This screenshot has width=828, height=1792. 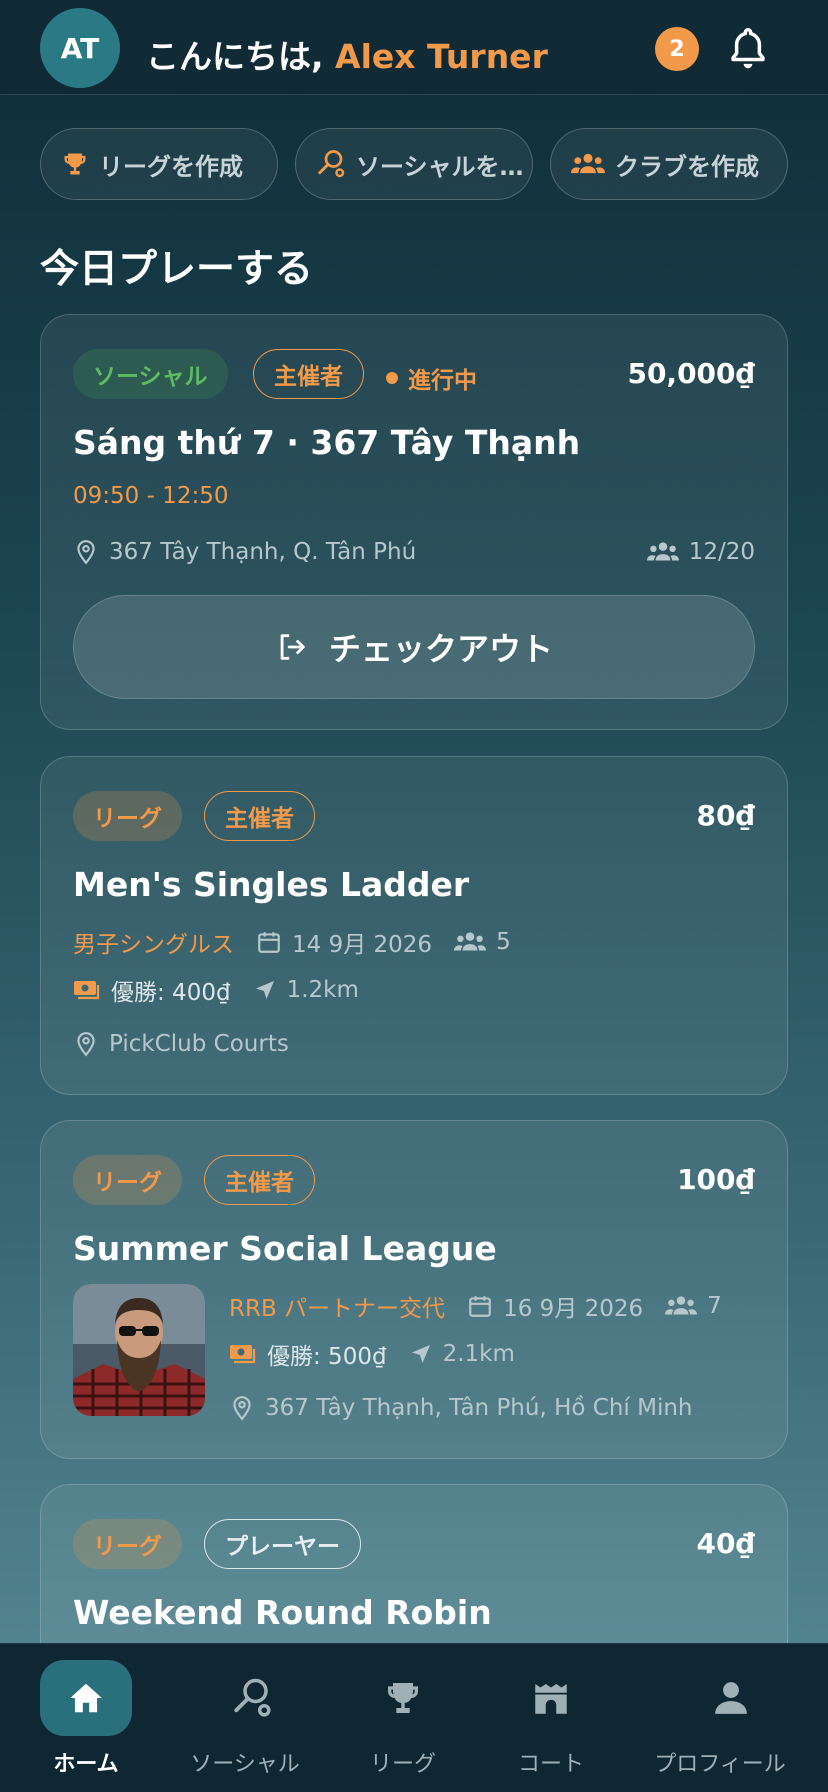 What do you see at coordinates (292, 647) in the screenshot?
I see `logout-icon` at bounding box center [292, 647].